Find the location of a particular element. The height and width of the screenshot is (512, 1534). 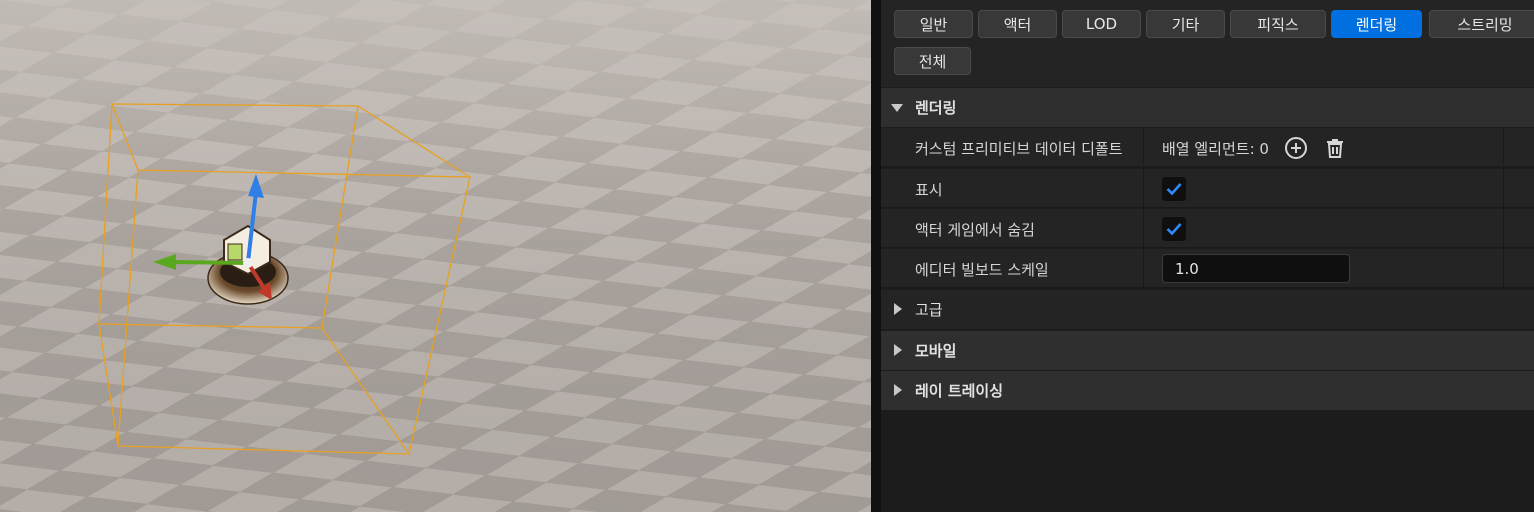

panel-splitter is located at coordinates (876, 256).